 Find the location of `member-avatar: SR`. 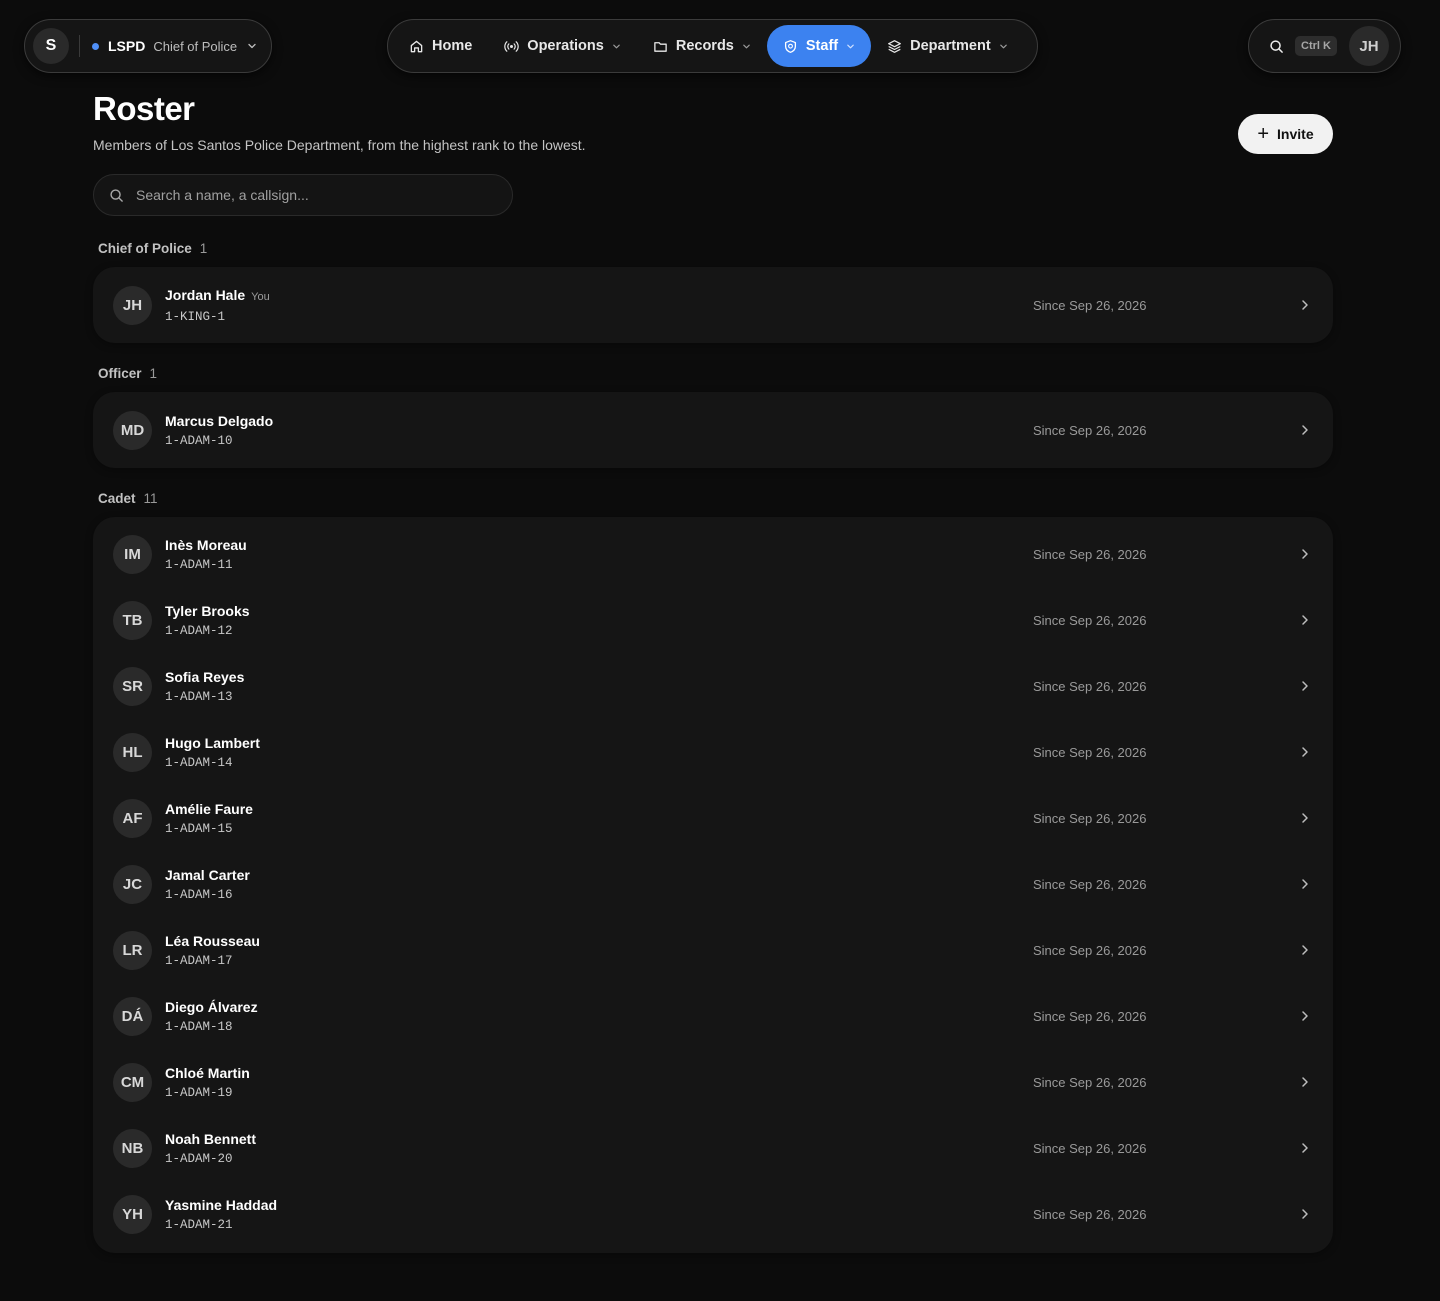

member-avatar: SR is located at coordinates (132, 686).